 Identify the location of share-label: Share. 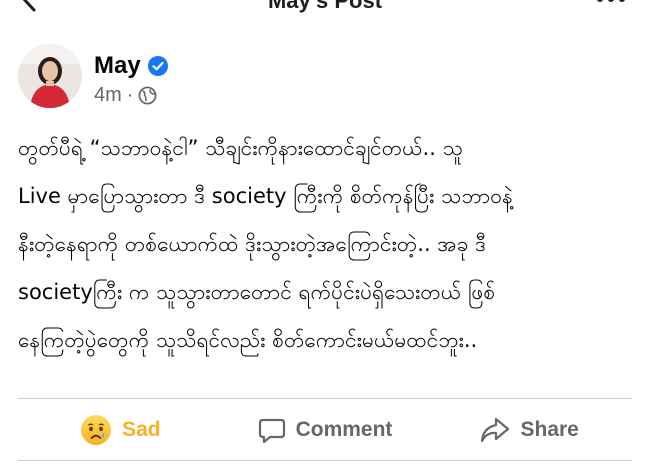
(549, 429).